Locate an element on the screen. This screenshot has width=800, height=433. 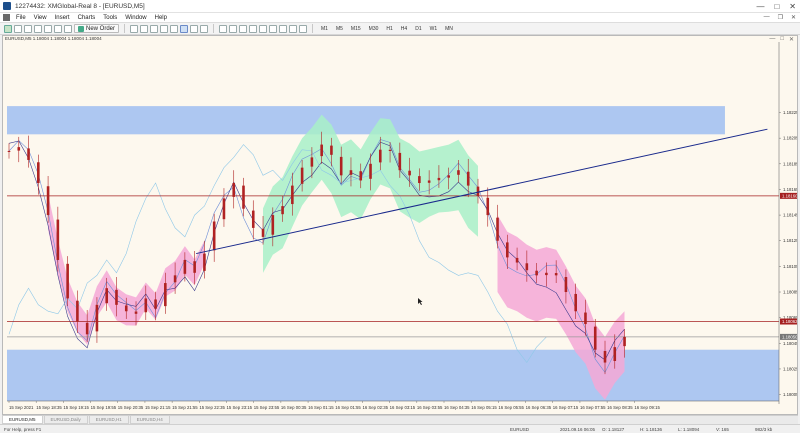
chart-shift-icon is located at coordinates (174, 28).